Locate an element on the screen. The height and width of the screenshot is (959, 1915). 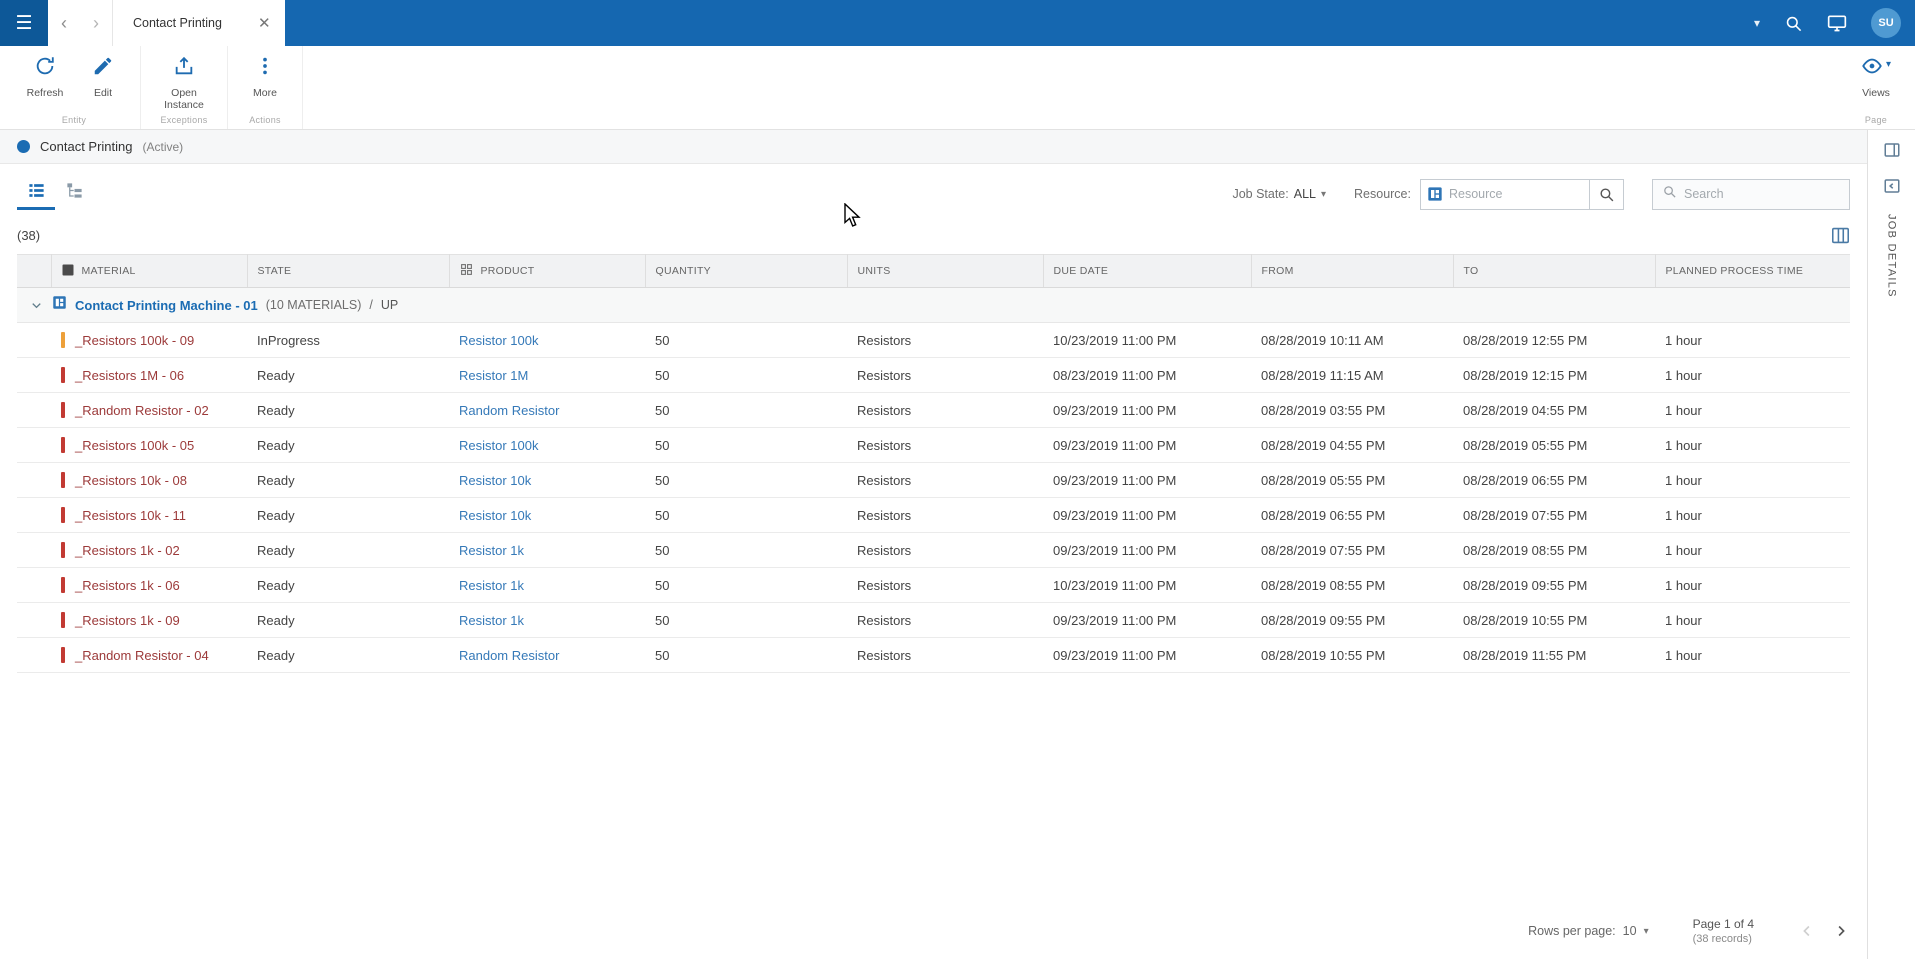
list-view-toggle is located at coordinates (36, 194).